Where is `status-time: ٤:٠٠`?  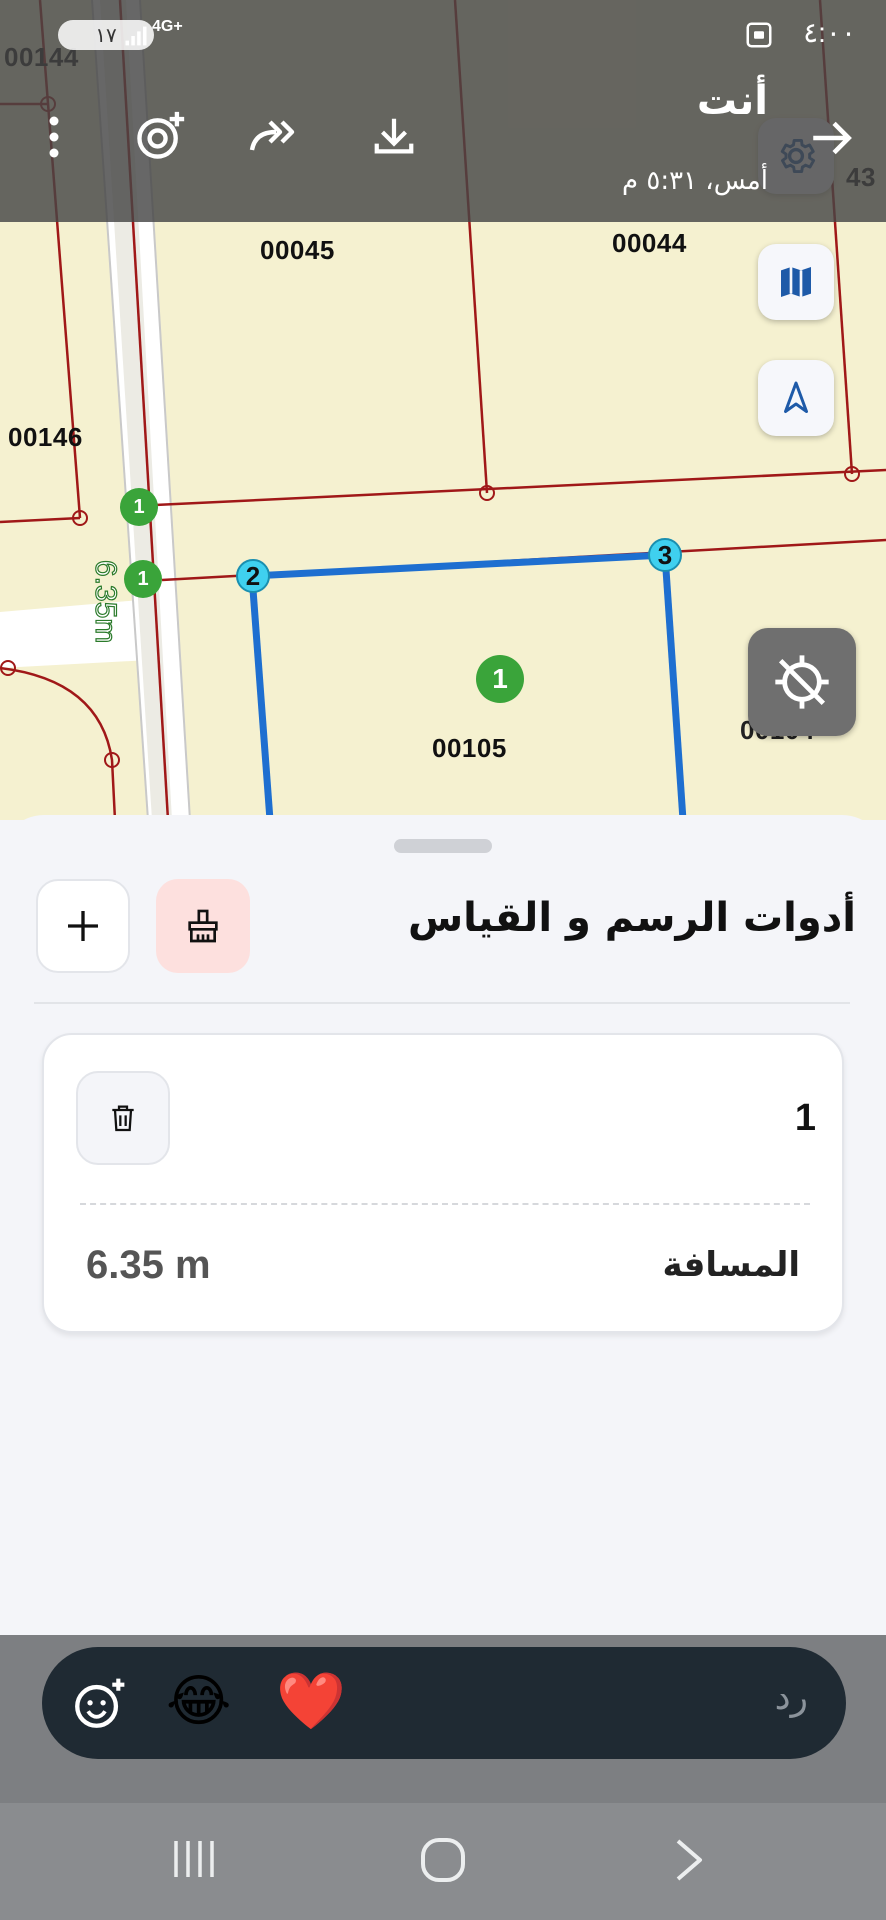 status-time: ٤:٠٠ is located at coordinates (829, 32).